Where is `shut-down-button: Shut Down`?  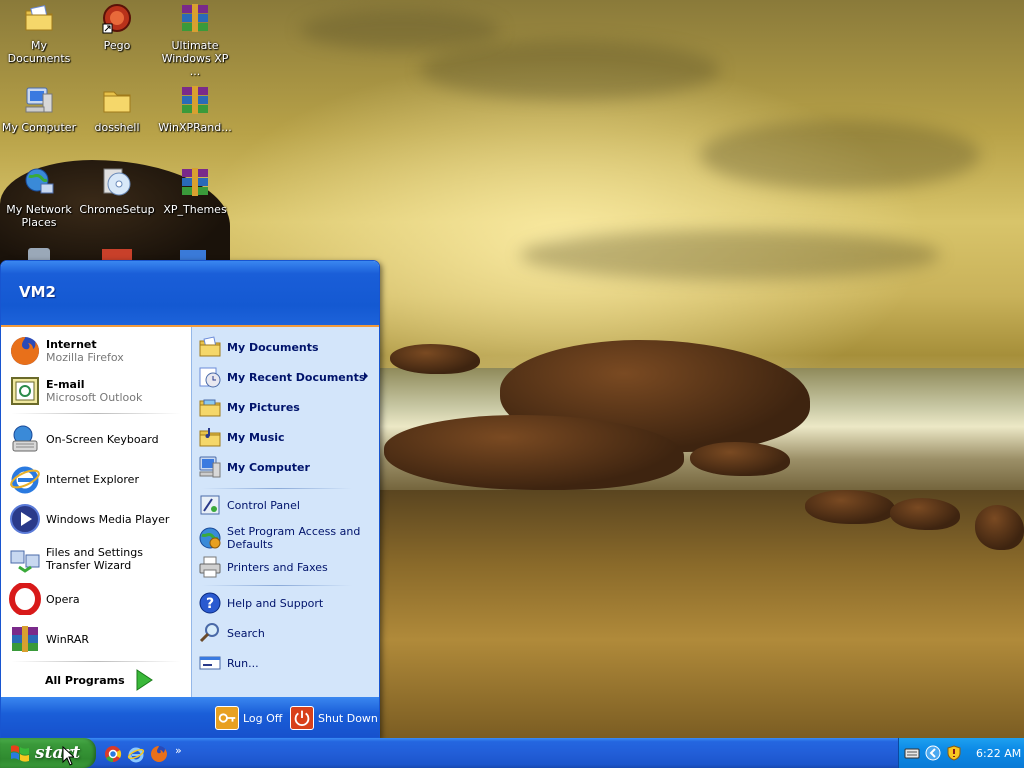 shut-down-button: Shut Down is located at coordinates (334, 718).